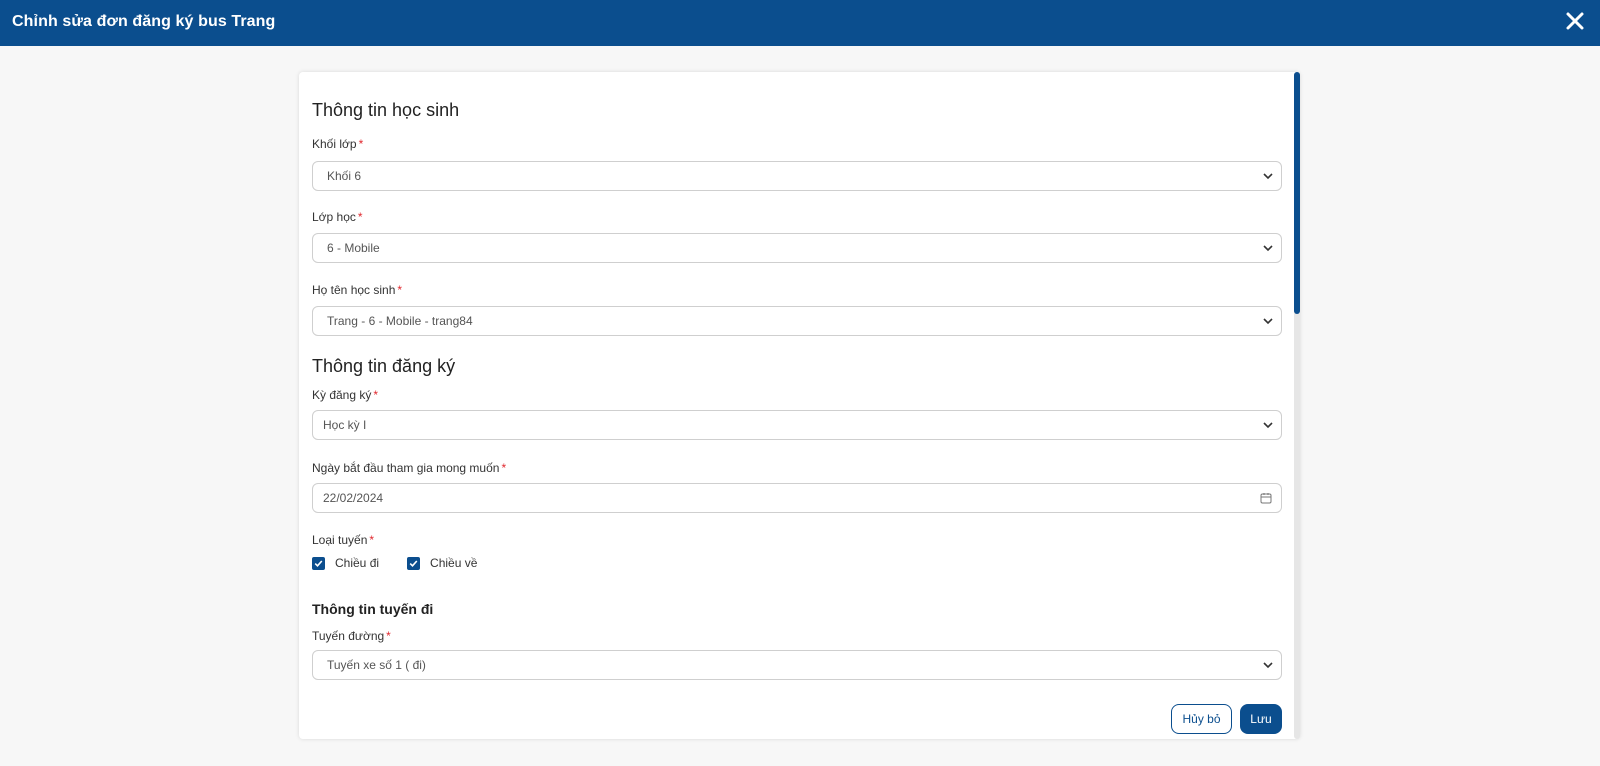 This screenshot has height=766, width=1600. What do you see at coordinates (797, 425) in the screenshot?
I see `term-select: Học kỳ I` at bounding box center [797, 425].